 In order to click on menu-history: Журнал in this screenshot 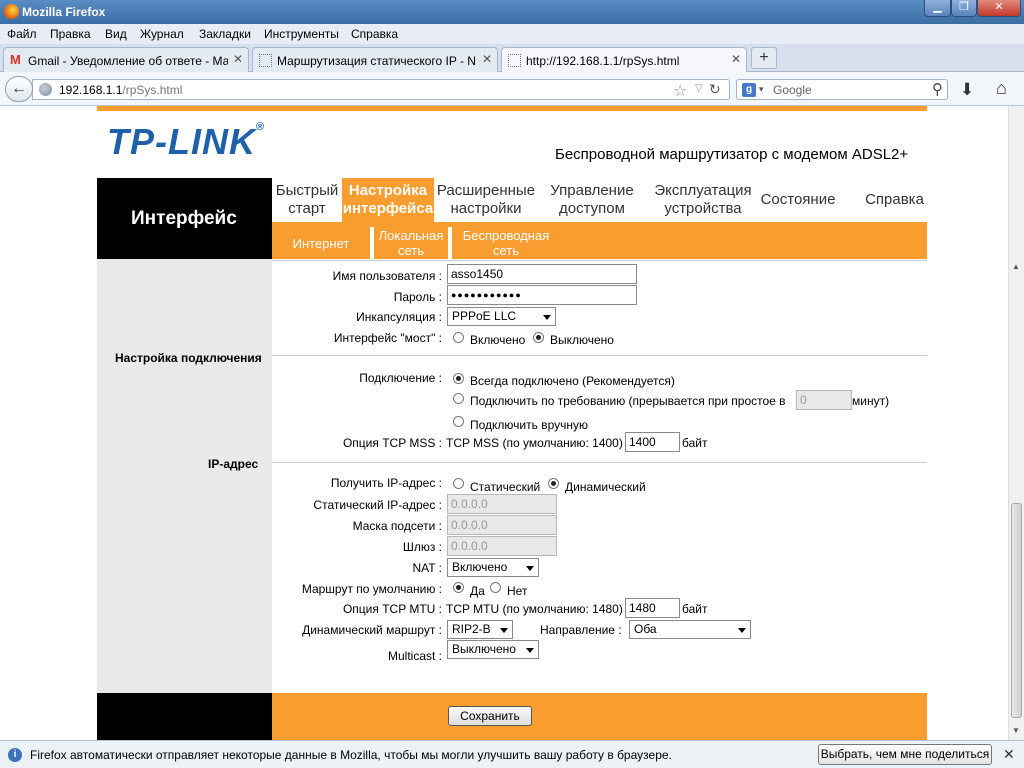, I will do `click(162, 34)`.